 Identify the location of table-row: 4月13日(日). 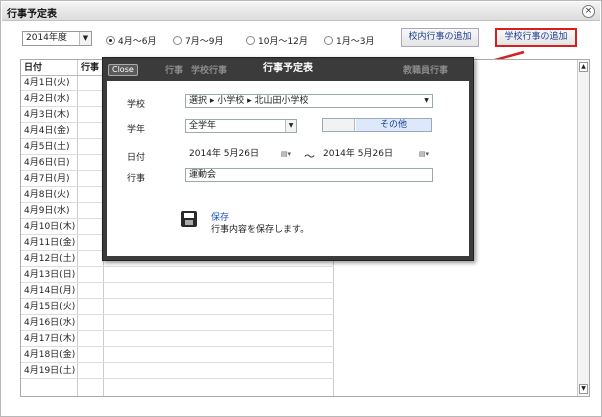
(177, 275).